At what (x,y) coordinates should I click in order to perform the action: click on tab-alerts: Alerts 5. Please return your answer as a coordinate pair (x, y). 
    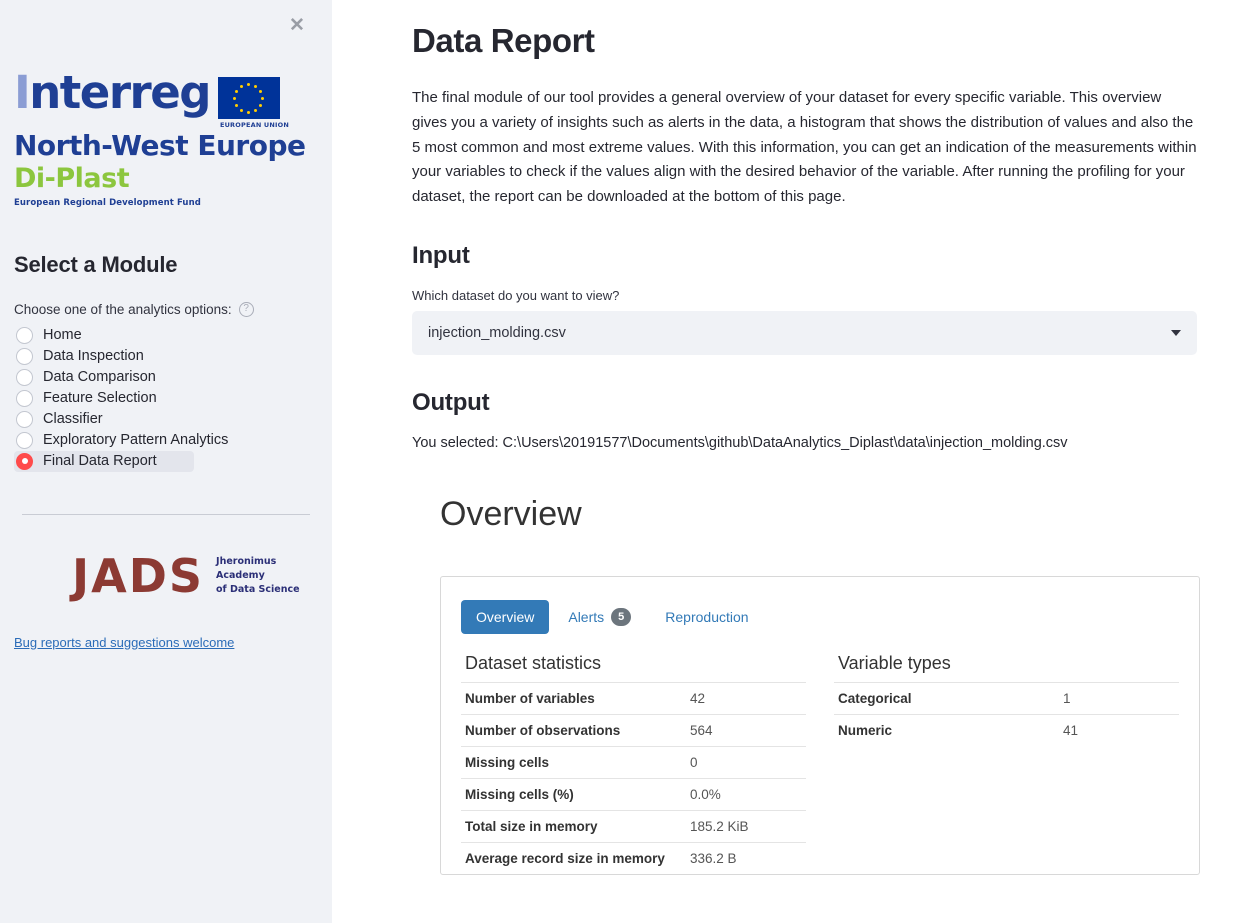
    Looking at the image, I should click on (599, 617).